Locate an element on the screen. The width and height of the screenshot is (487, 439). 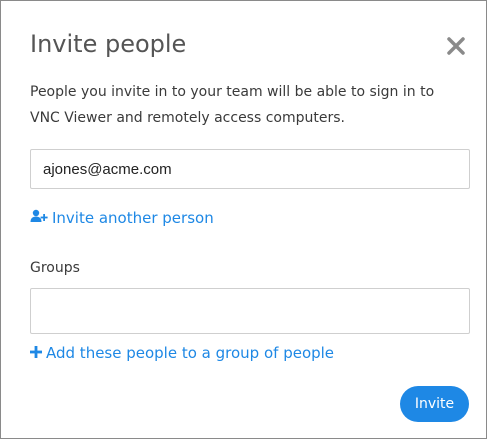
invite-another-person-link: Invite another person is located at coordinates (122, 218).